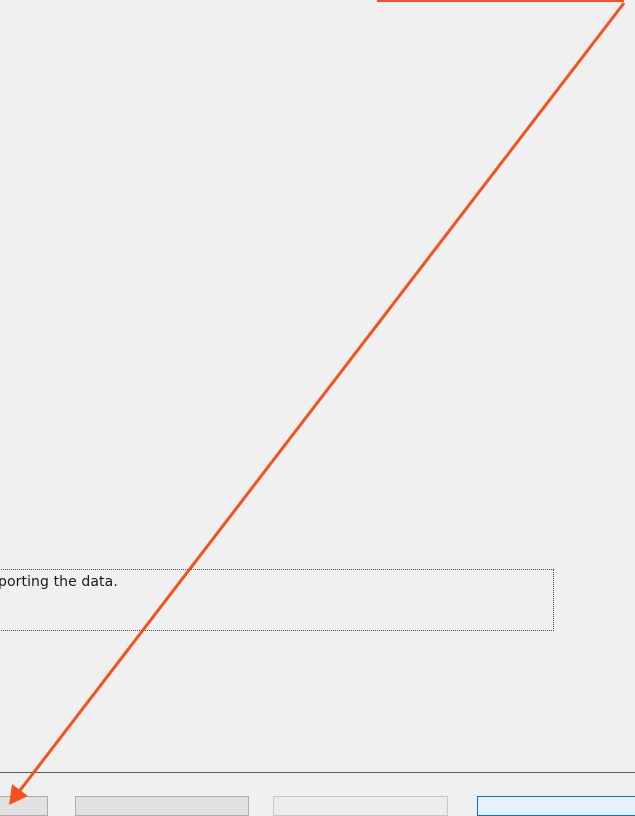 Image resolution: width=635 pixels, height=816 pixels. I want to click on partial-left-button, so click(24, 806).